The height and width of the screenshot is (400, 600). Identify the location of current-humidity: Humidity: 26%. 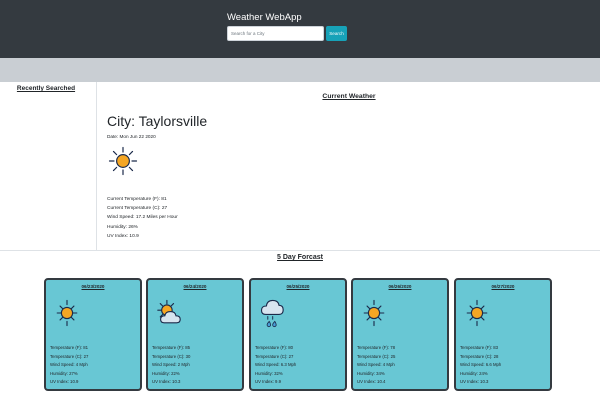
(122, 227).